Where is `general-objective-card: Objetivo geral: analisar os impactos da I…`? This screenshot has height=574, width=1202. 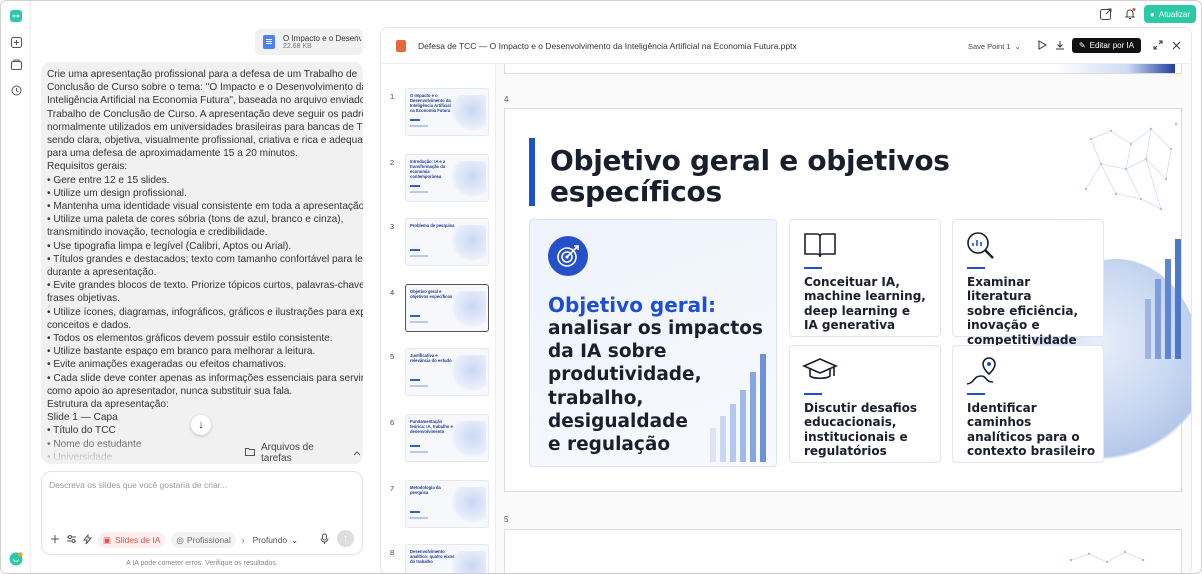
general-objective-card: Objetivo geral: analisar os impactos da I… is located at coordinates (653, 343).